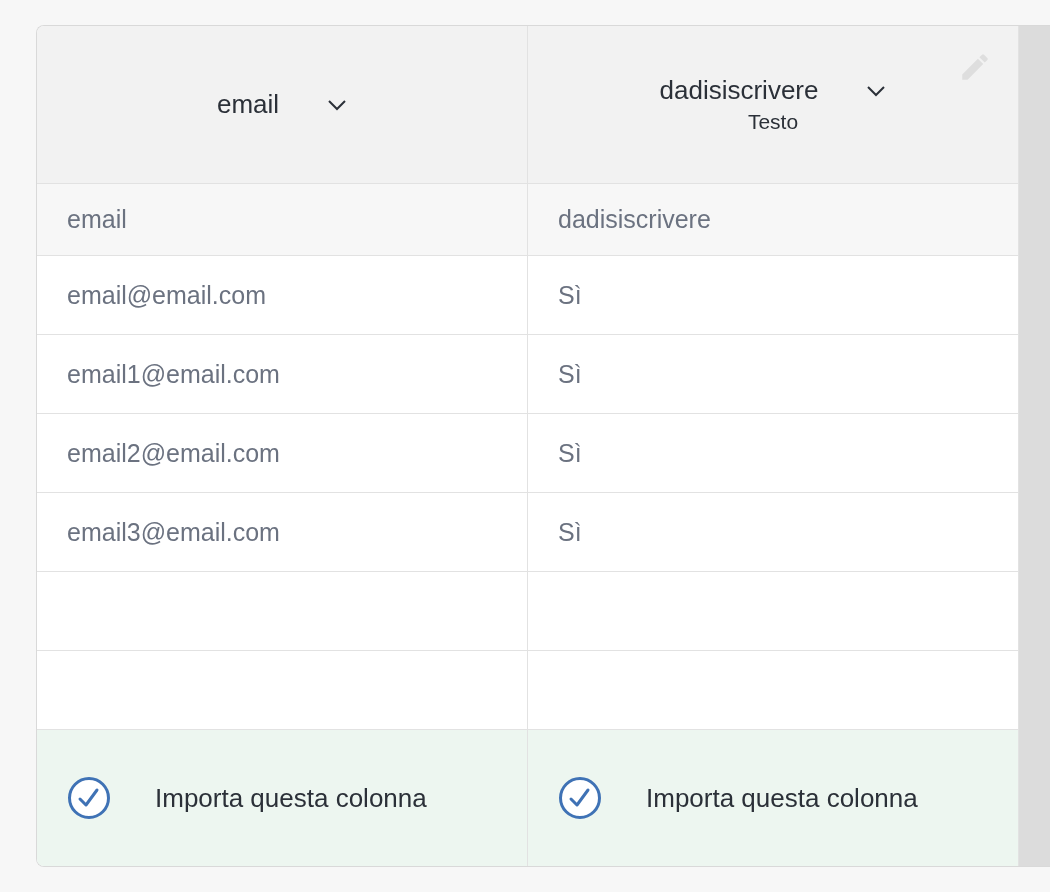 The image size is (1050, 892). What do you see at coordinates (282, 220) in the screenshot?
I see `source-header-cell: email` at bounding box center [282, 220].